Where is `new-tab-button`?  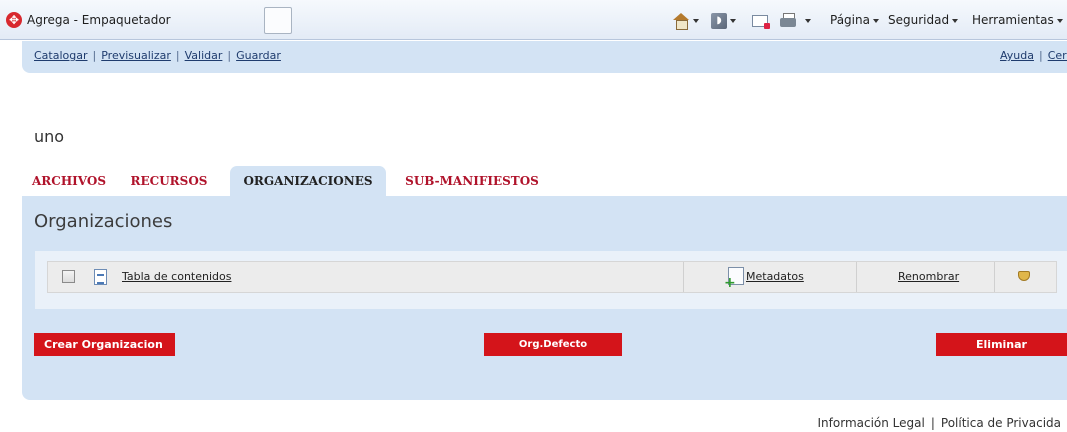
new-tab-button is located at coordinates (278, 20).